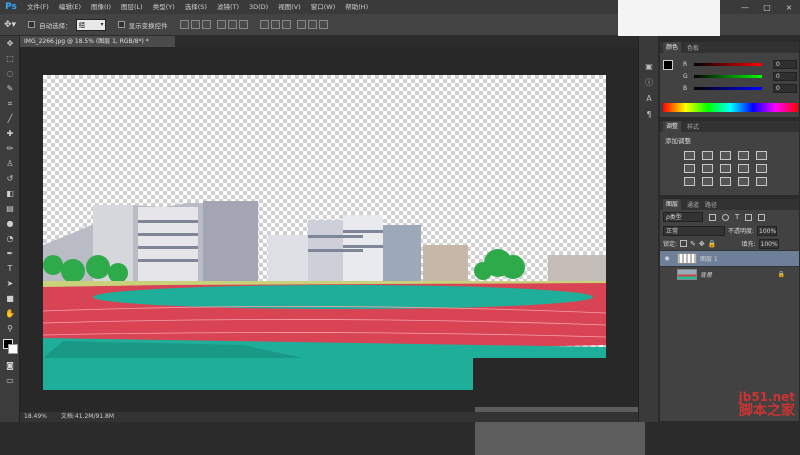 This screenshot has height=455, width=800. I want to click on zoom-tool-icon: ⚲, so click(10, 328).